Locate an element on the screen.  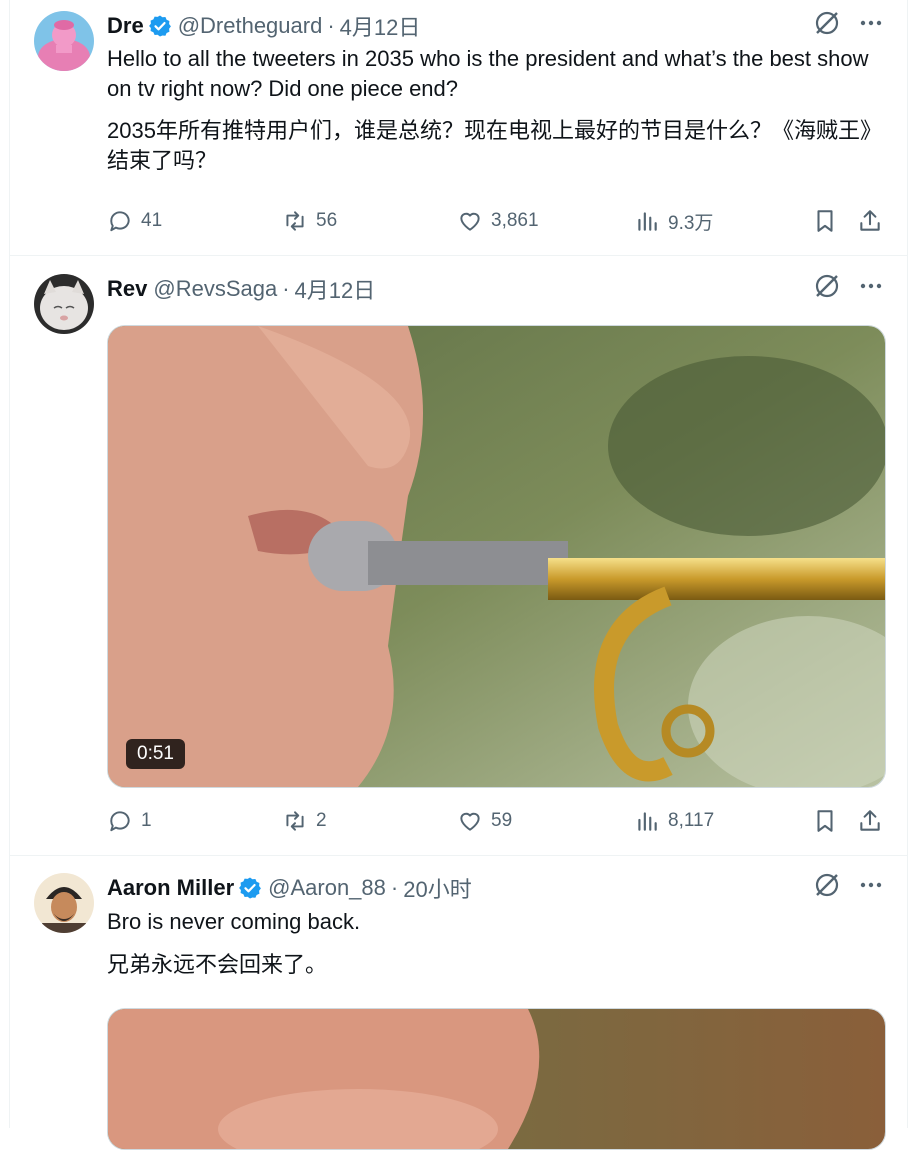
views-count: 8,117 is located at coordinates (691, 820).